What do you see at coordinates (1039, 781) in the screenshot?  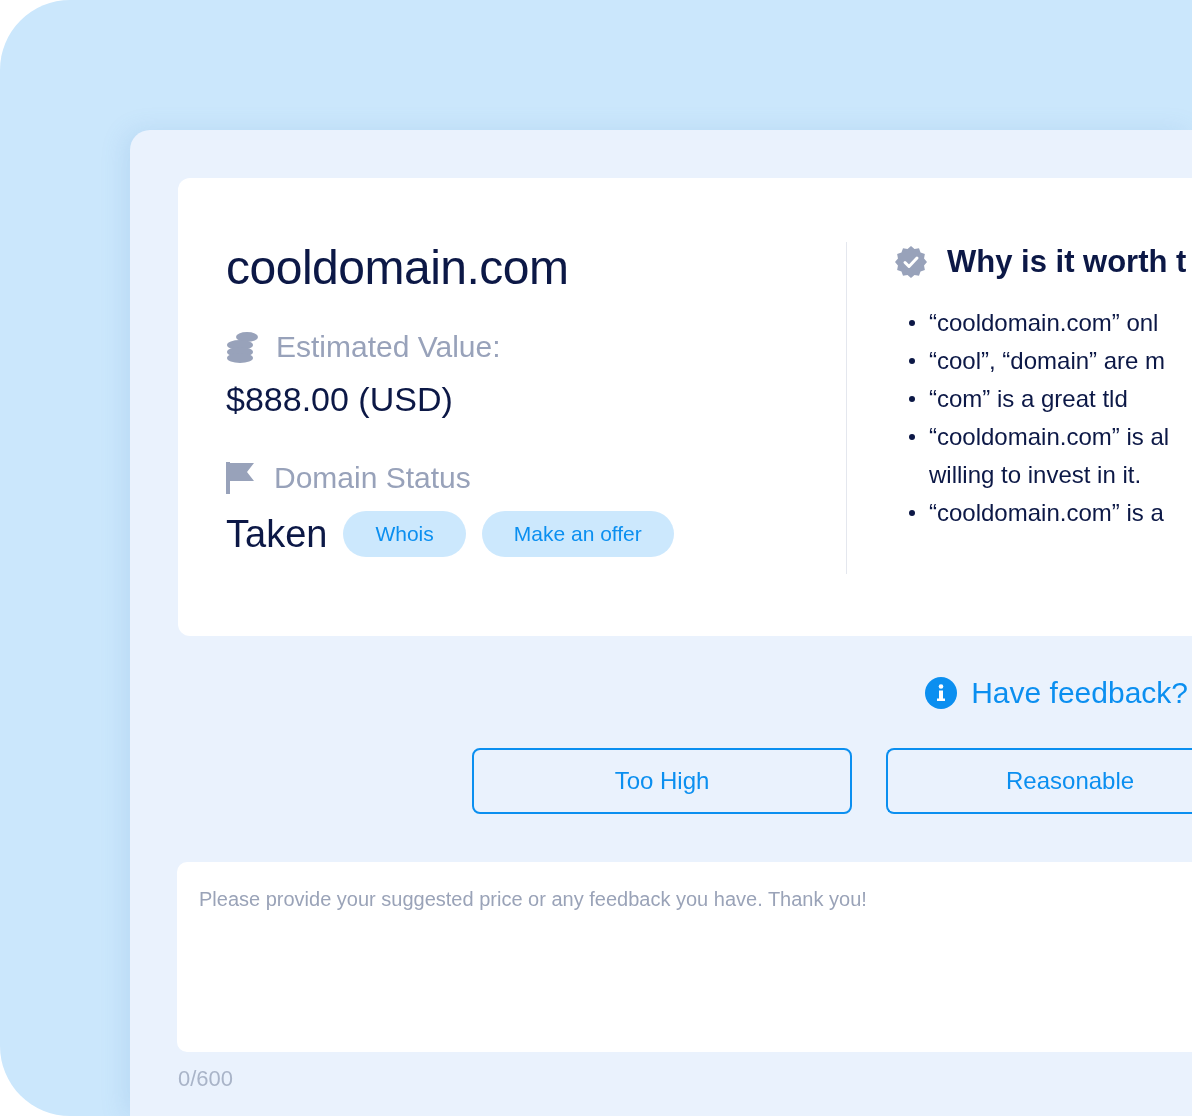 I see `feedback-option-button: Reasonable` at bounding box center [1039, 781].